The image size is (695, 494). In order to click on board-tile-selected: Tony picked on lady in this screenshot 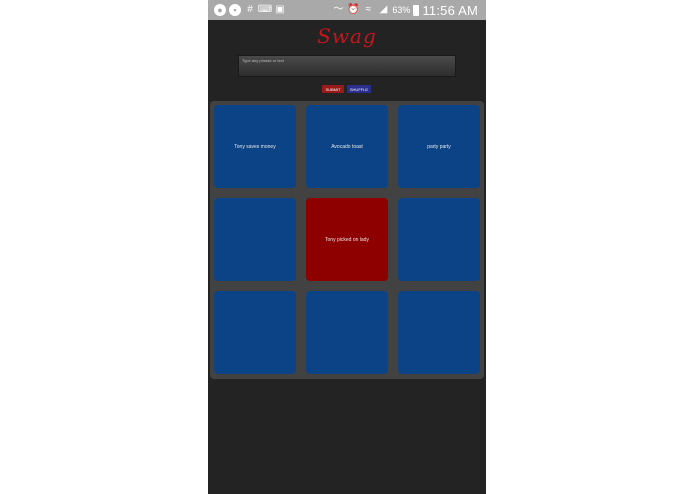, I will do `click(347, 239)`.